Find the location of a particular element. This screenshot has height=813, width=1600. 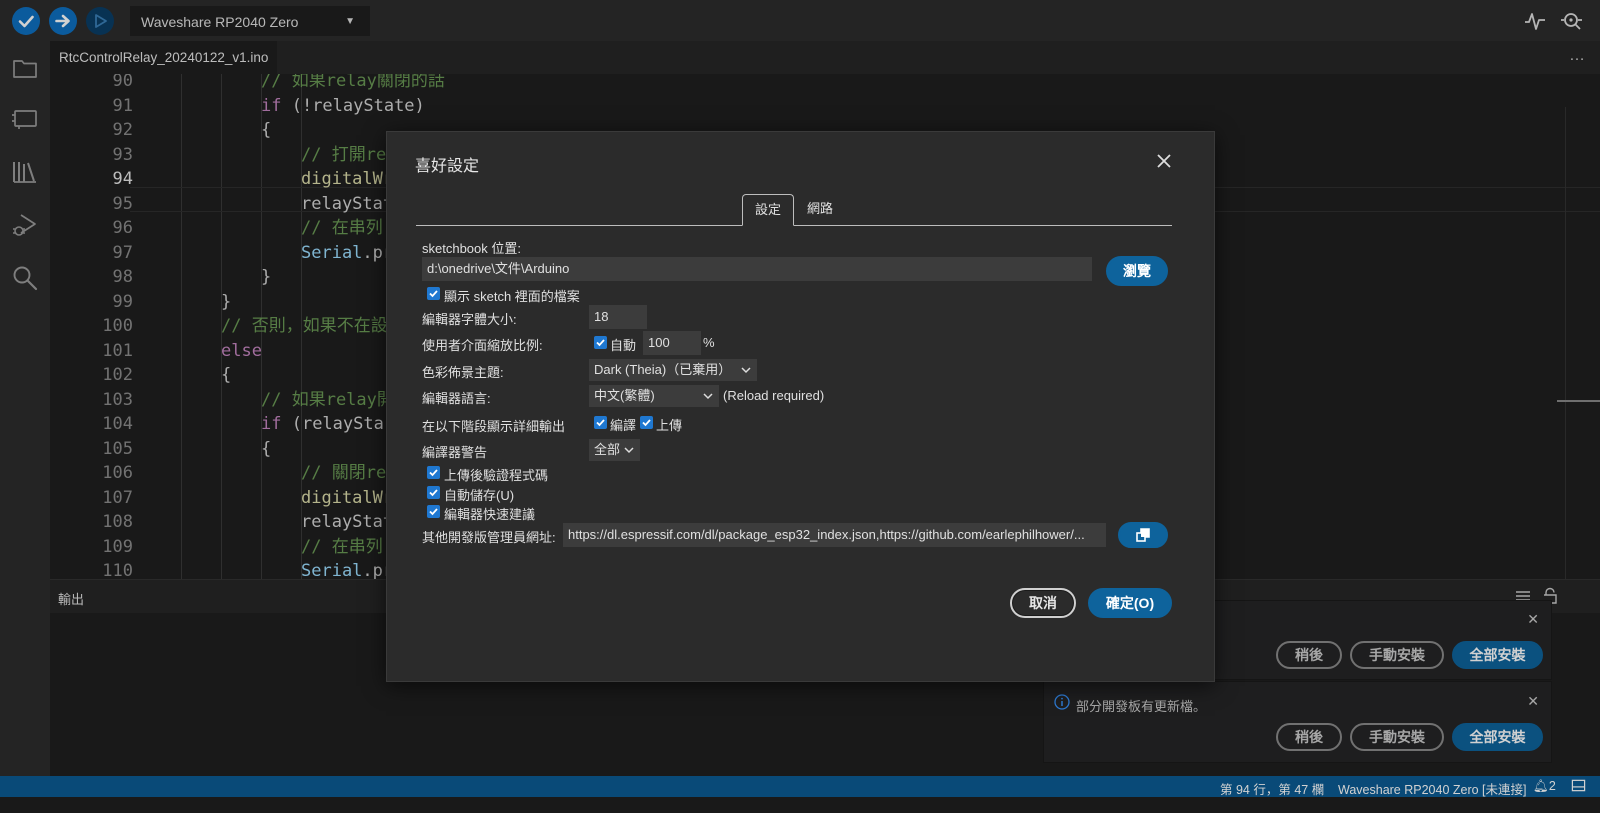

open-window-icon is located at coordinates (1143, 535).